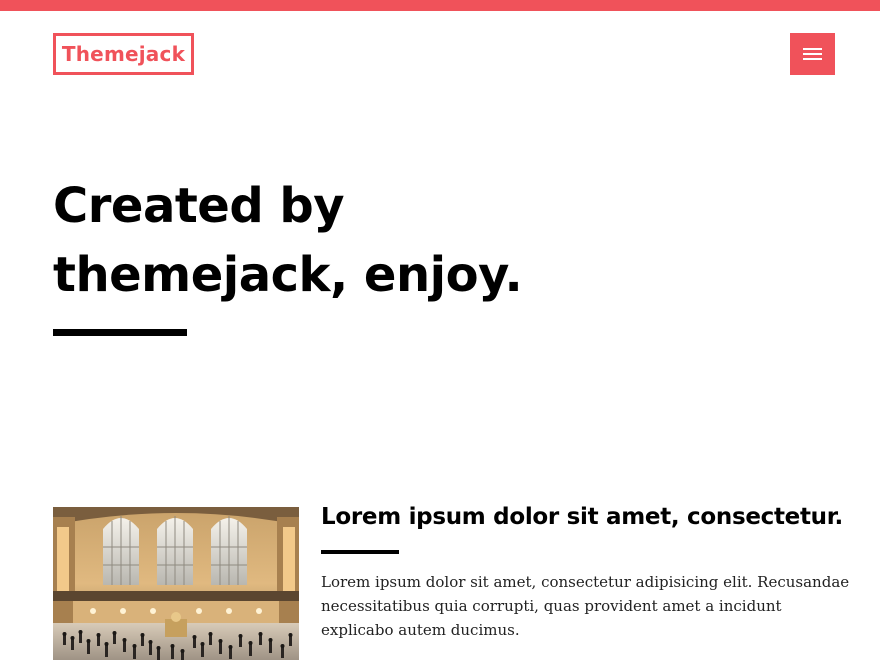 This screenshot has height=660, width=880. I want to click on top-accent-bar, so click(440, 5).